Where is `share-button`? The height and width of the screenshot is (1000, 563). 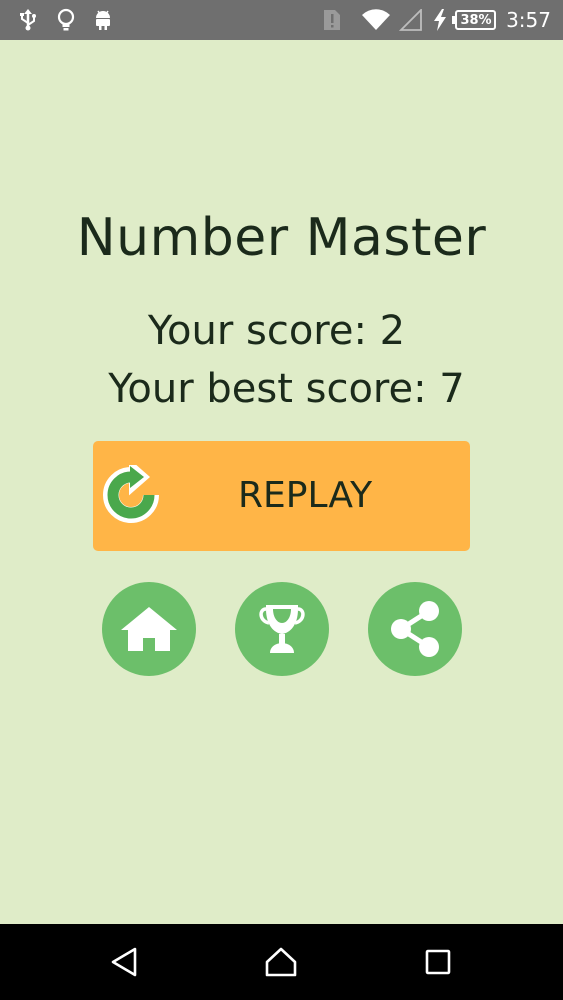
share-button is located at coordinates (415, 629).